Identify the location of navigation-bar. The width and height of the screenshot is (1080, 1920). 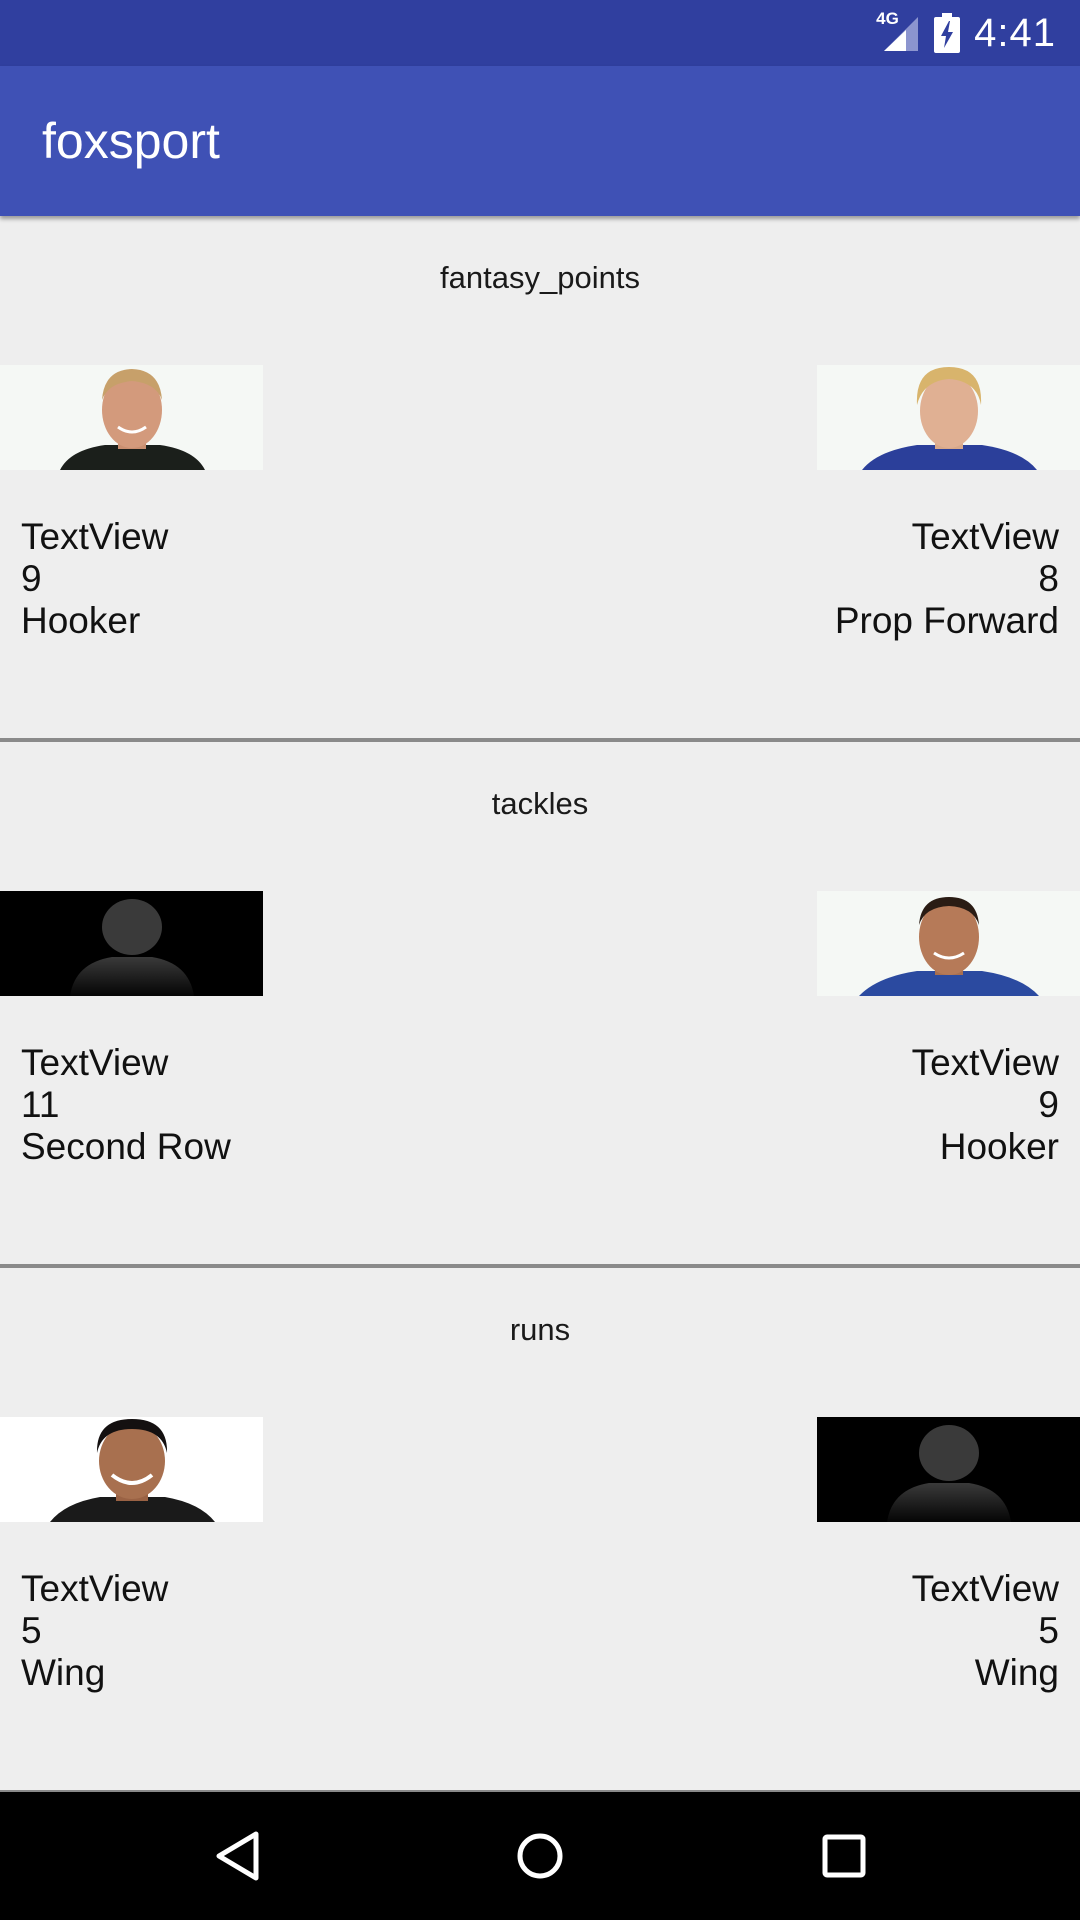
(540, 1856).